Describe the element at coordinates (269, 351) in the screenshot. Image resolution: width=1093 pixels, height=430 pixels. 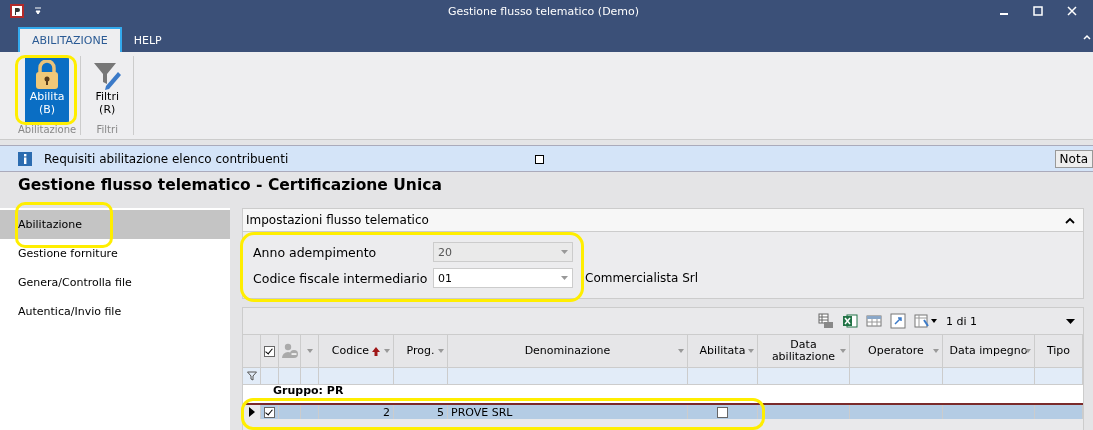
I see `select-all-checkbox` at that location.